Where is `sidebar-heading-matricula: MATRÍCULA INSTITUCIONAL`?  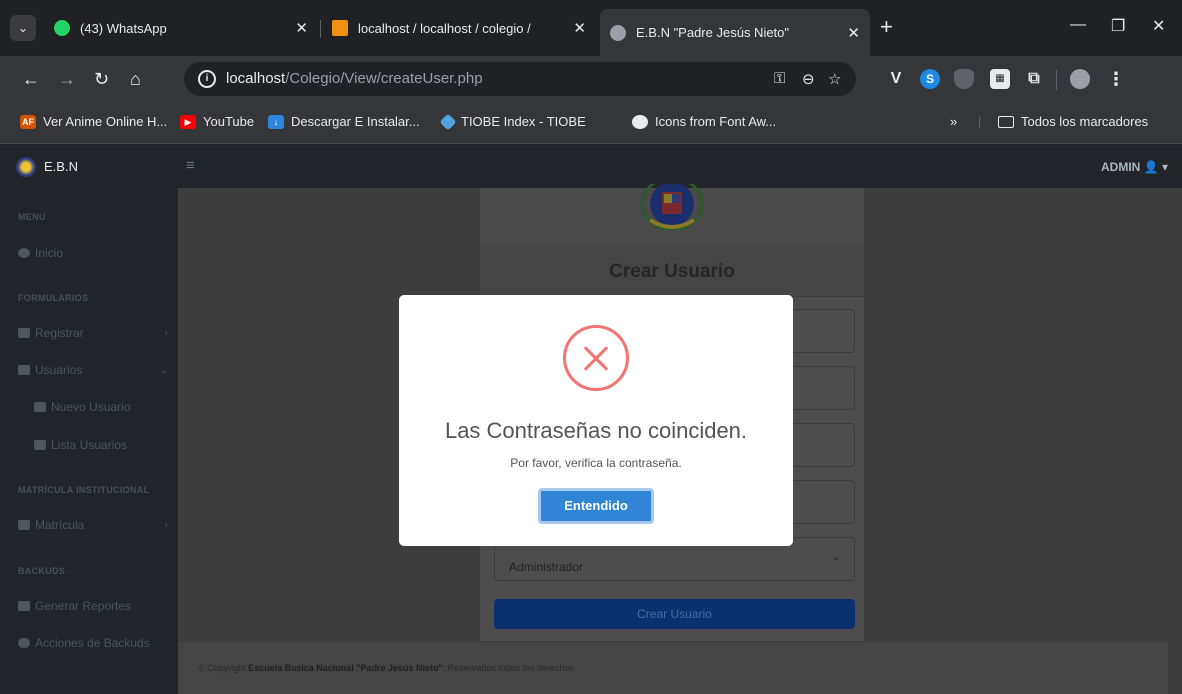
sidebar-heading-matricula: MATRÍCULA INSTITUCIONAL is located at coordinates (84, 490).